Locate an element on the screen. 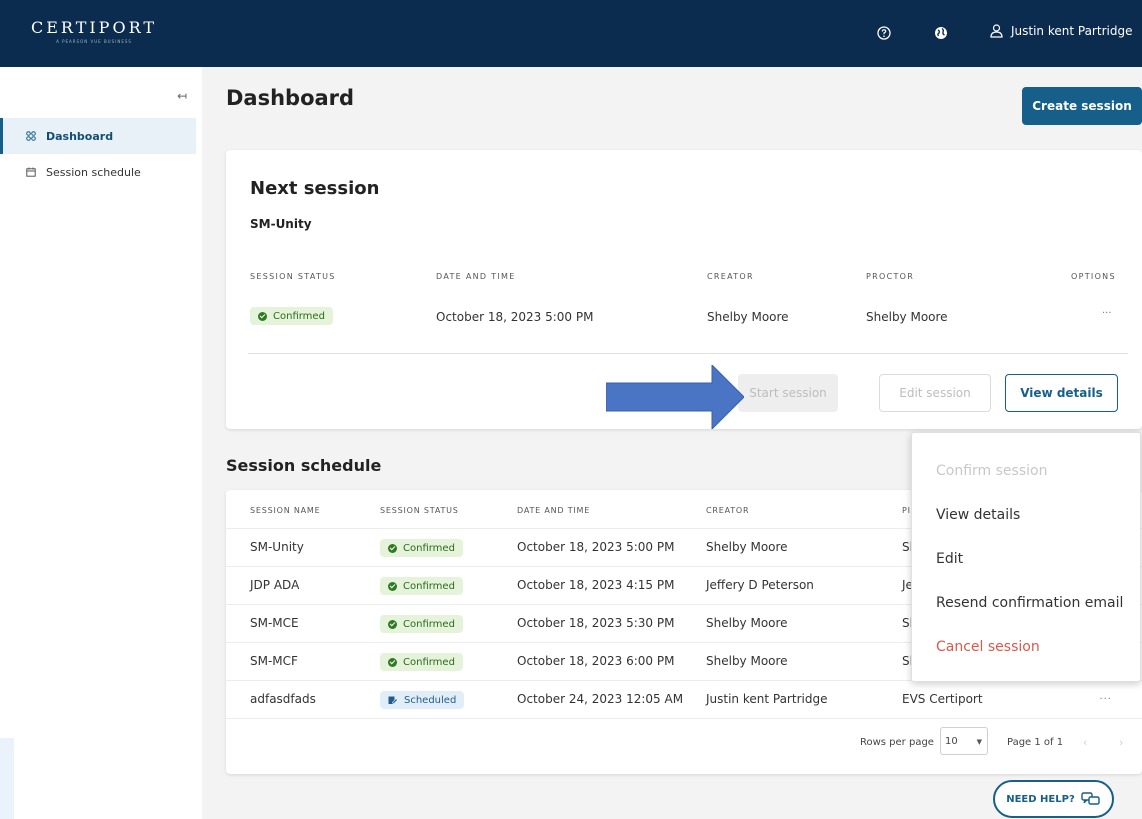  logo-text: CERTIPORT is located at coordinates (94, 27).